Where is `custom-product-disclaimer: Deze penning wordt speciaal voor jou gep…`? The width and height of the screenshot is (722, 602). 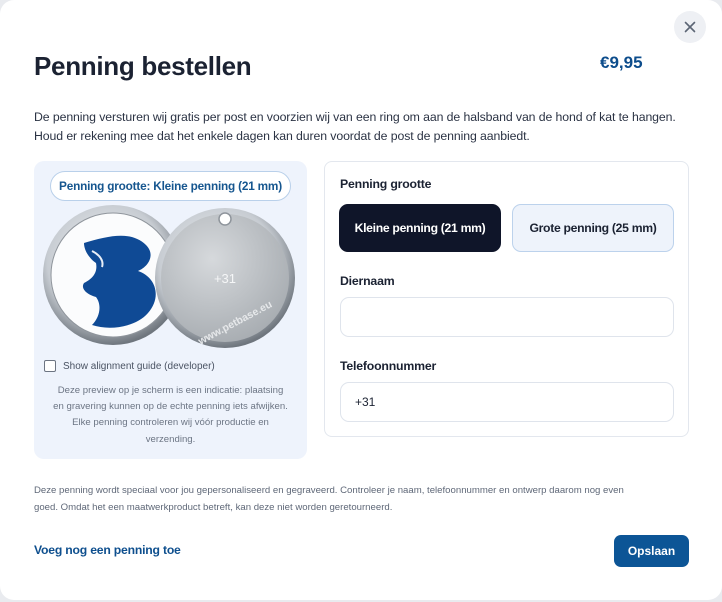 custom-product-disclaimer: Deze penning wordt speciaal voor jou gep… is located at coordinates (364, 499).